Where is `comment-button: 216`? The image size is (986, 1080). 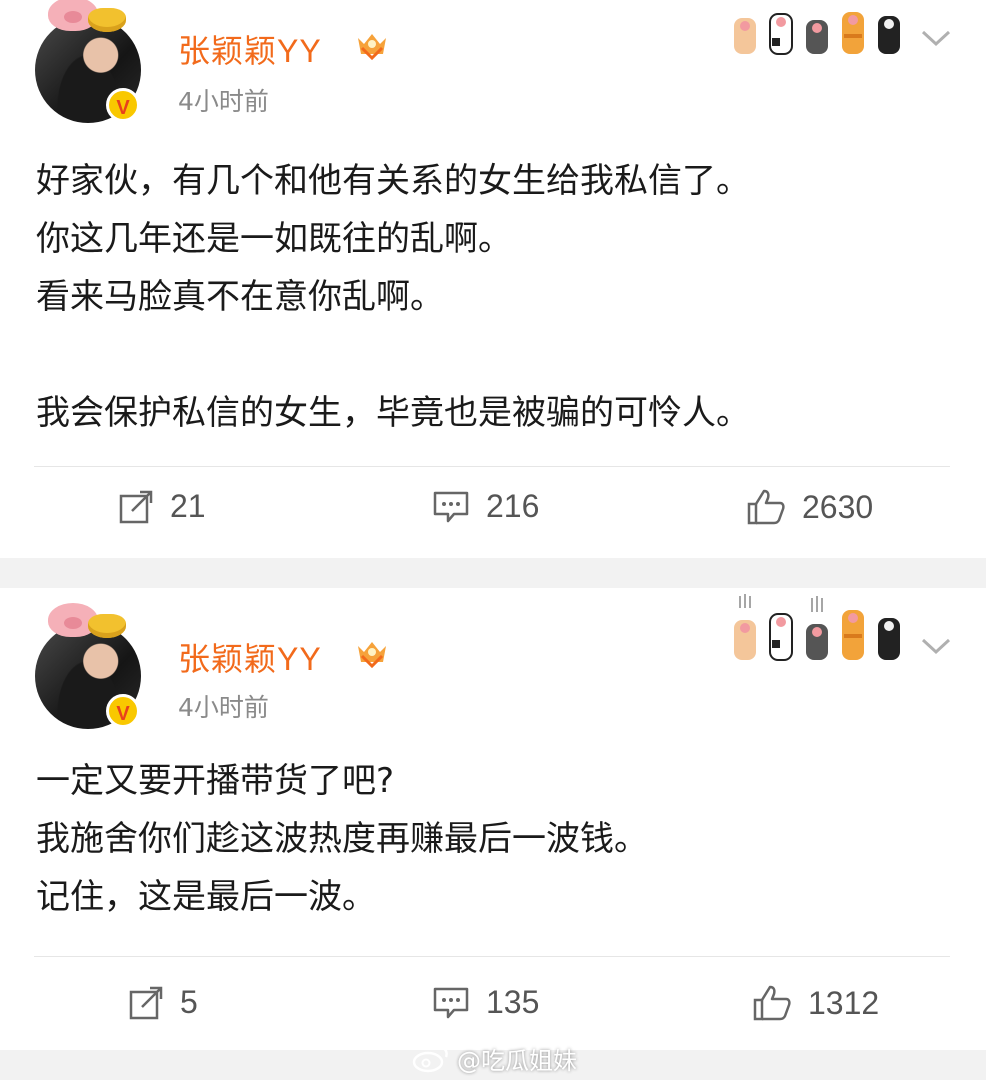 comment-button: 216 is located at coordinates (485, 506).